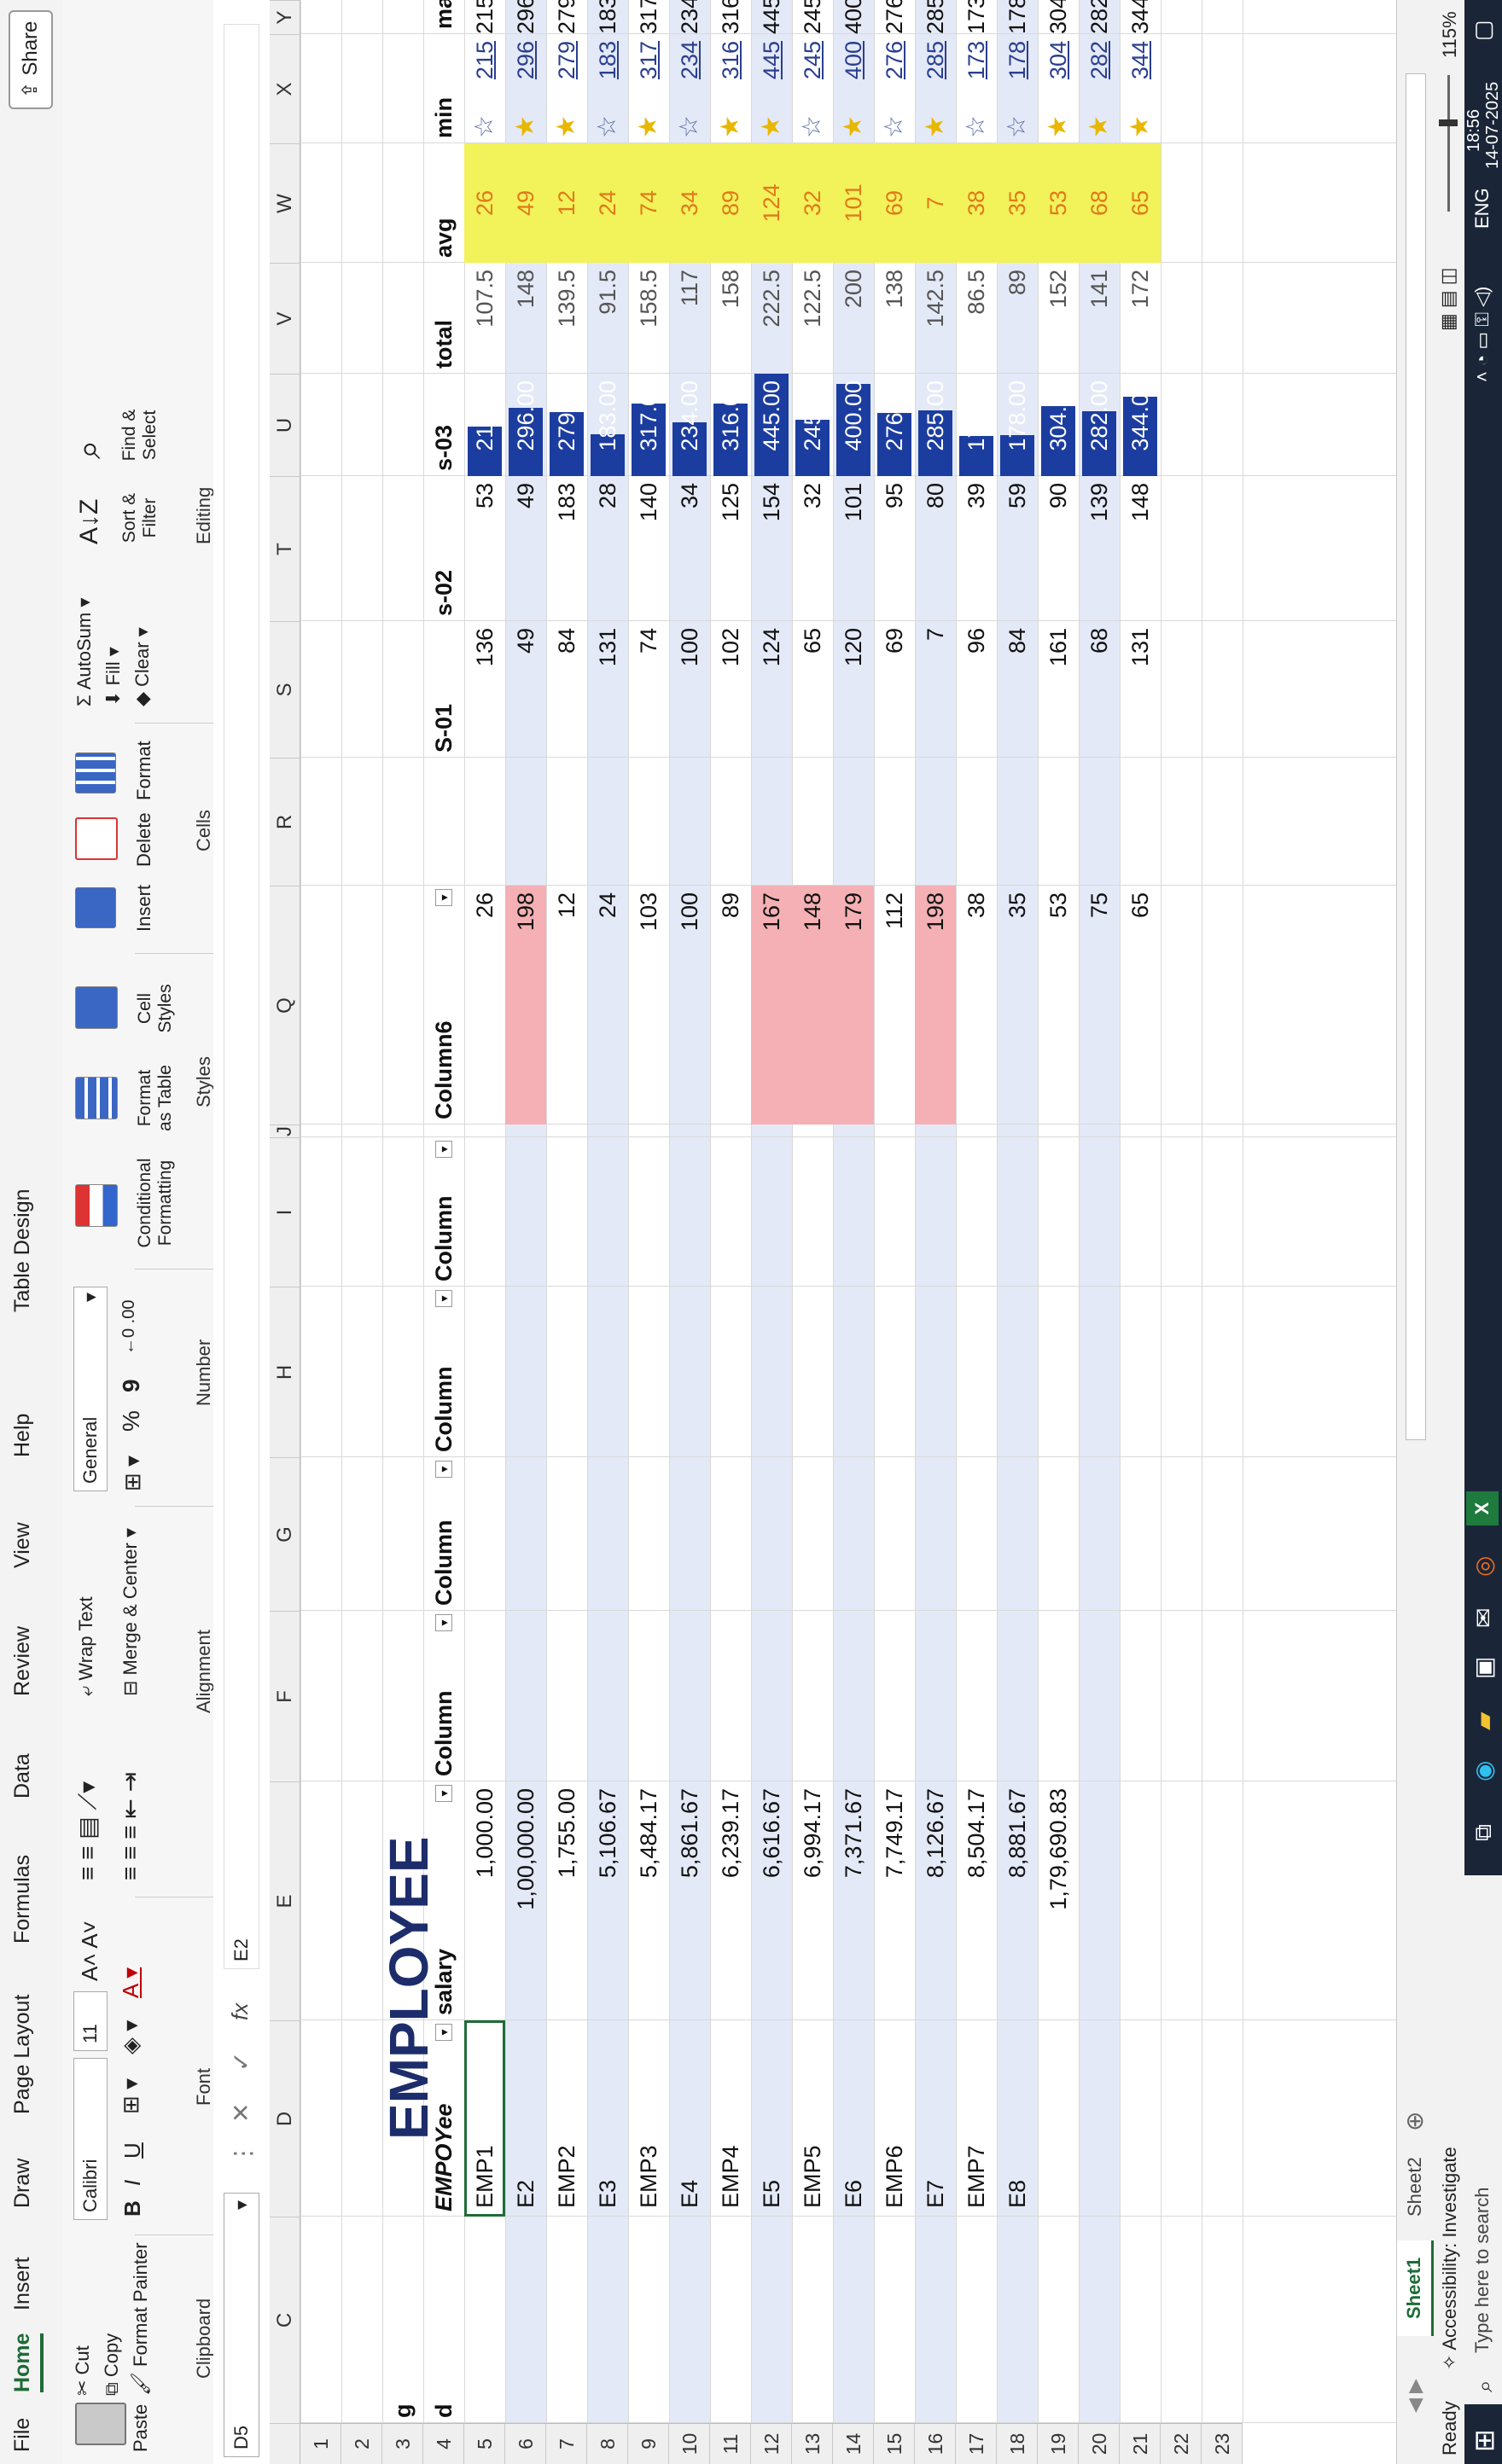 This screenshot has width=1502, height=2464. Describe the element at coordinates (285, 425) in the screenshot. I see `column-header-U: U` at that location.